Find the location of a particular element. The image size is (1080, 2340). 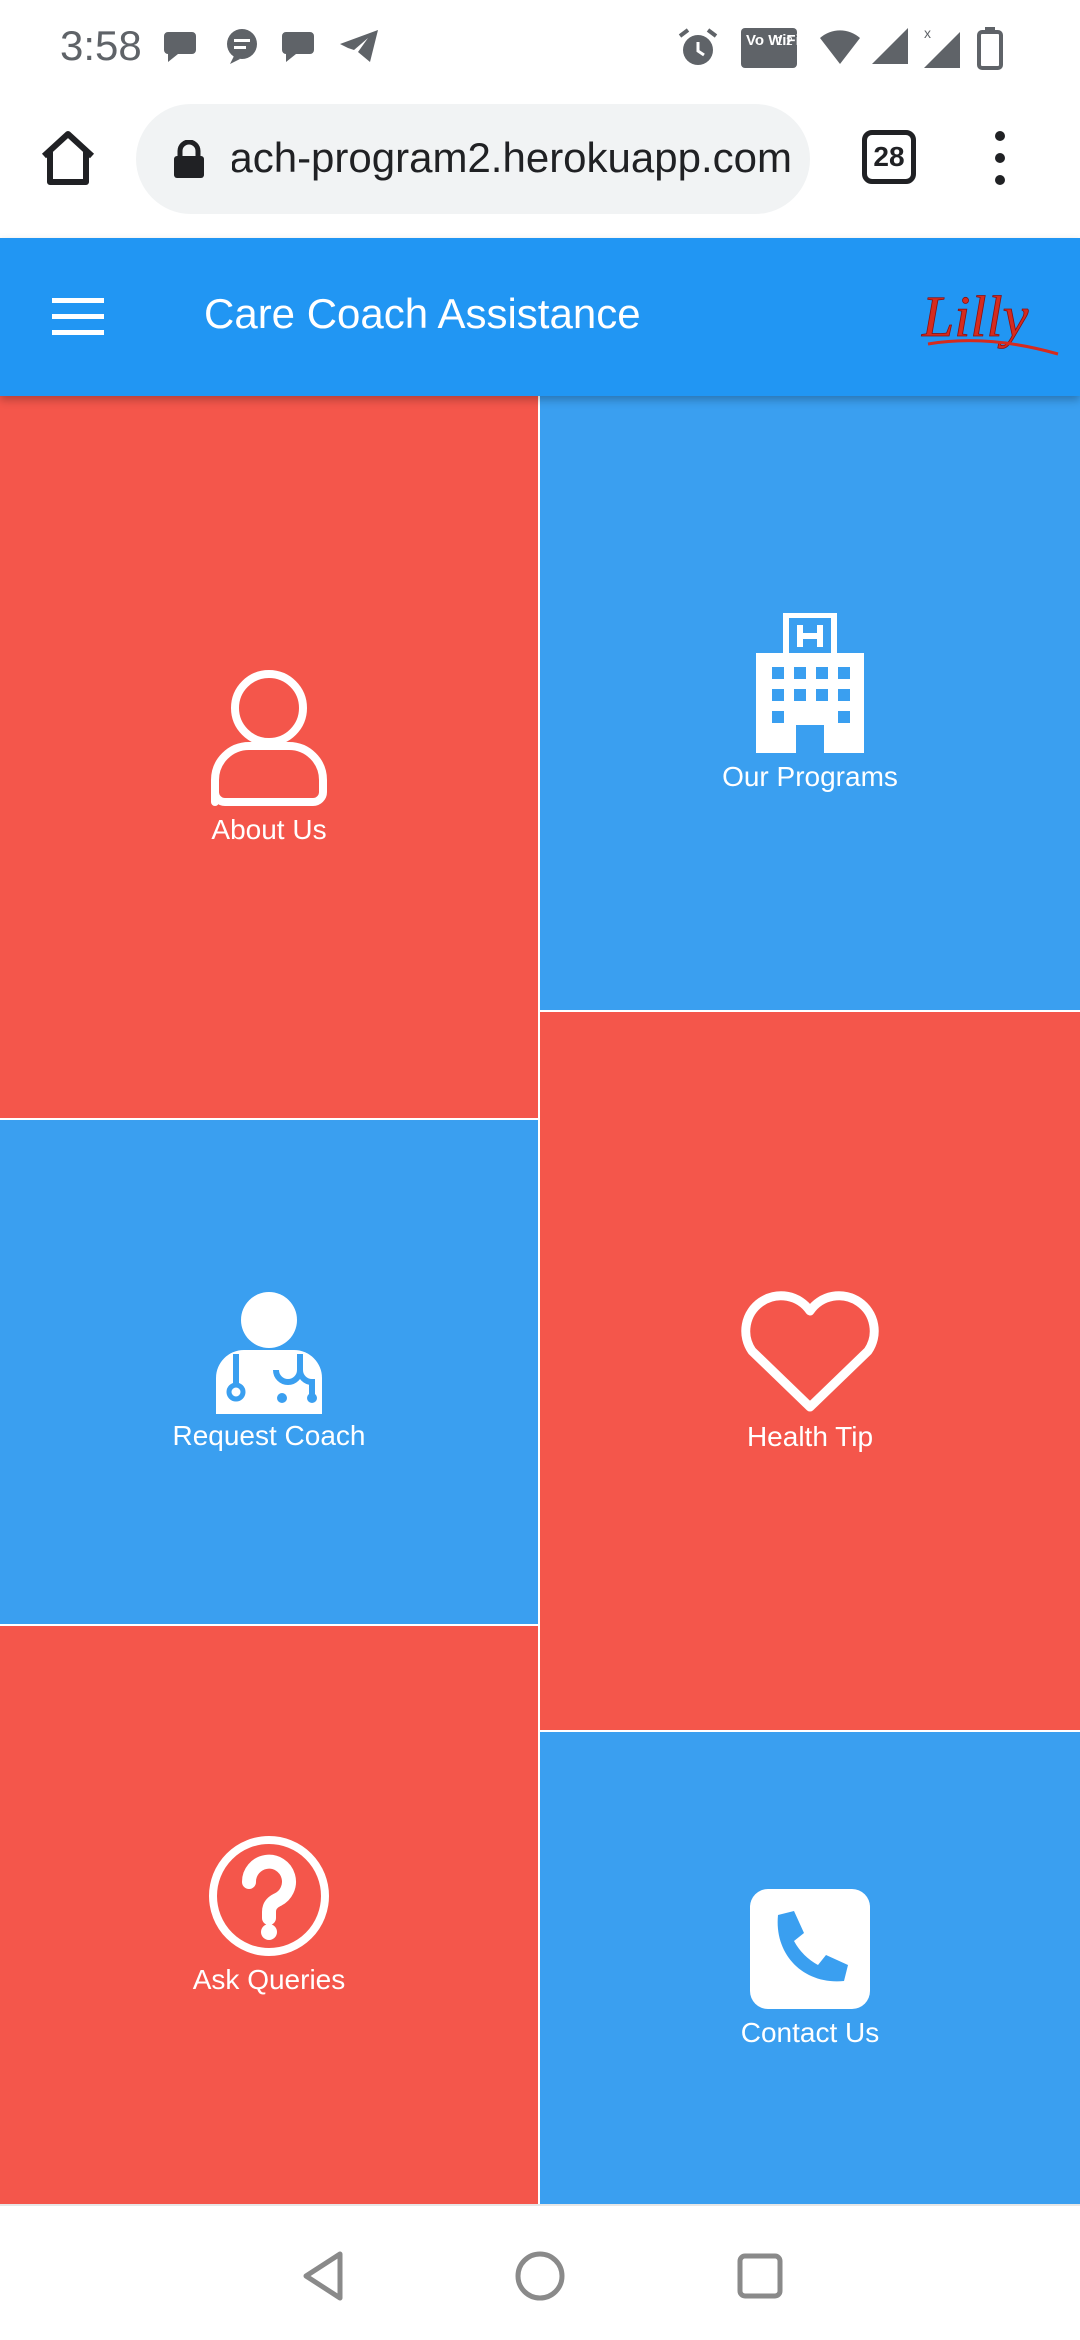

tile-contact-us: Contact Us is located at coordinates (810, 1968).